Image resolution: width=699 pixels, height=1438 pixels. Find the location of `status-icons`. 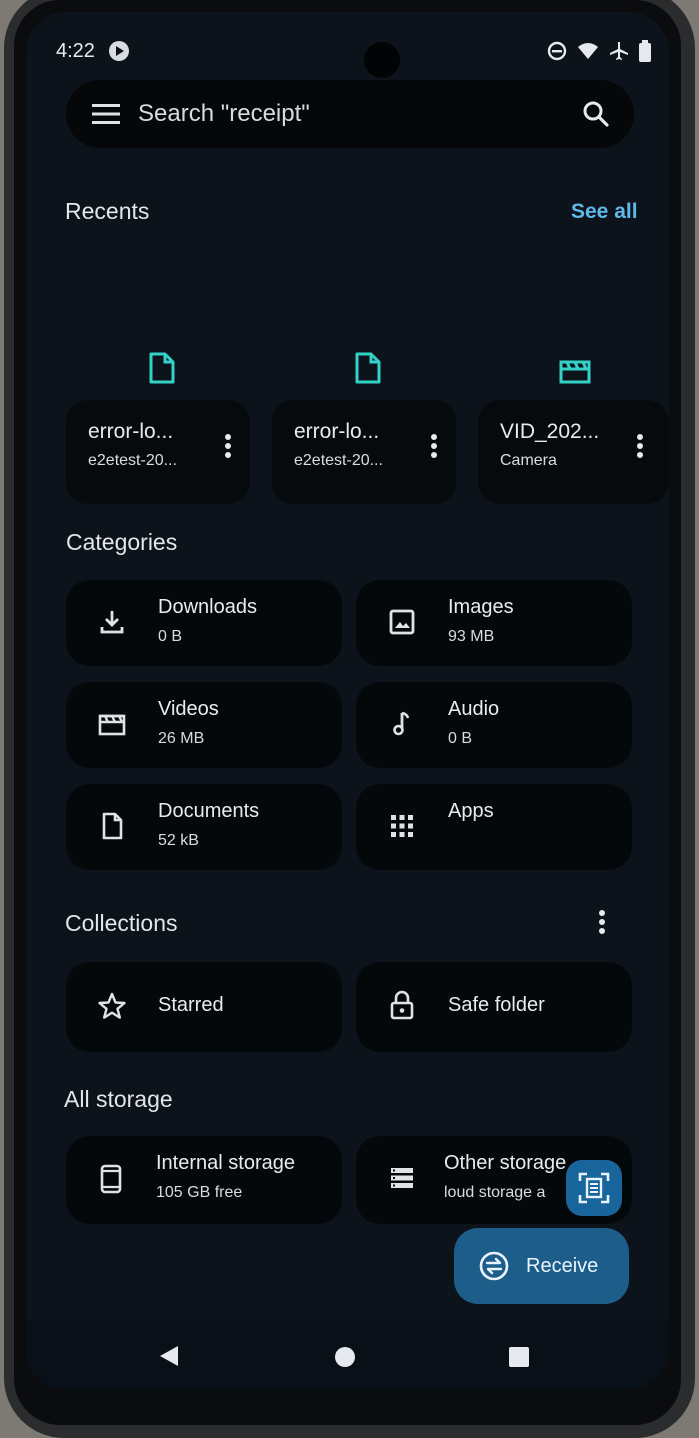

status-icons is located at coordinates (599, 51).